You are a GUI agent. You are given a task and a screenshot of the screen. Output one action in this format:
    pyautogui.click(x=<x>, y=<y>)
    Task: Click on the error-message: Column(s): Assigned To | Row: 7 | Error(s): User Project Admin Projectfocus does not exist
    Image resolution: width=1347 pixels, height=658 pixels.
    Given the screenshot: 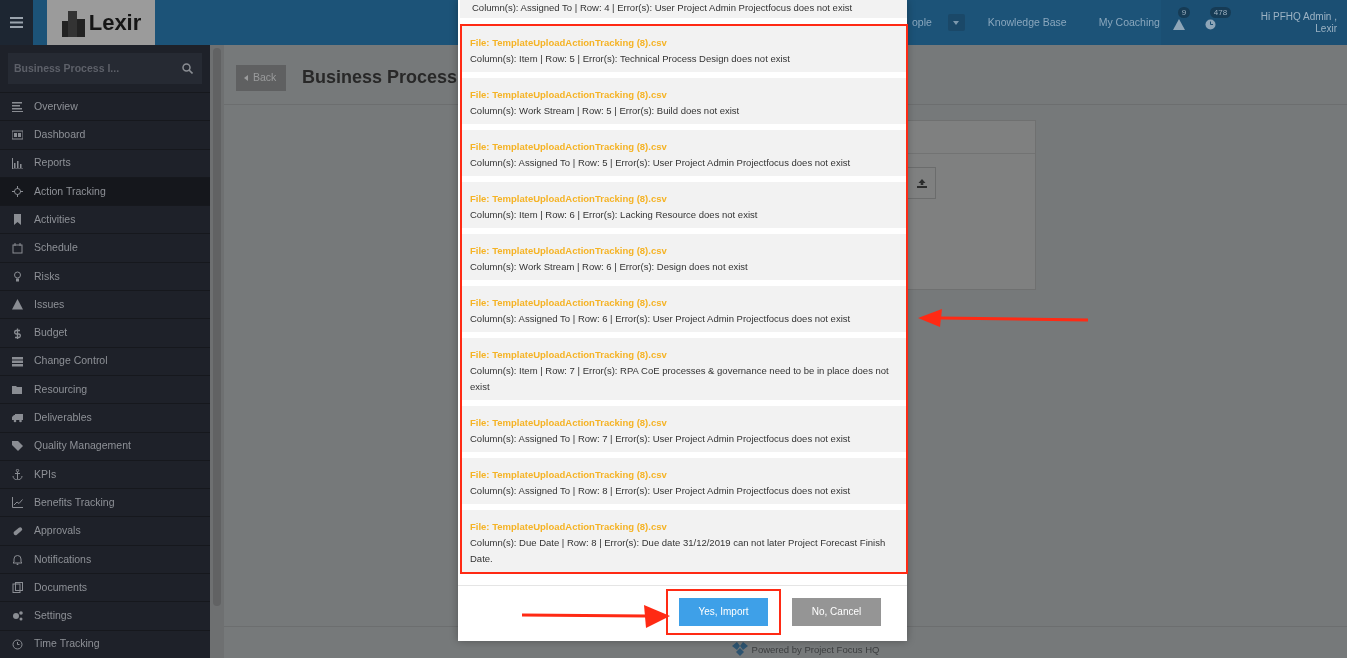 What is the action you would take?
    pyautogui.click(x=661, y=439)
    